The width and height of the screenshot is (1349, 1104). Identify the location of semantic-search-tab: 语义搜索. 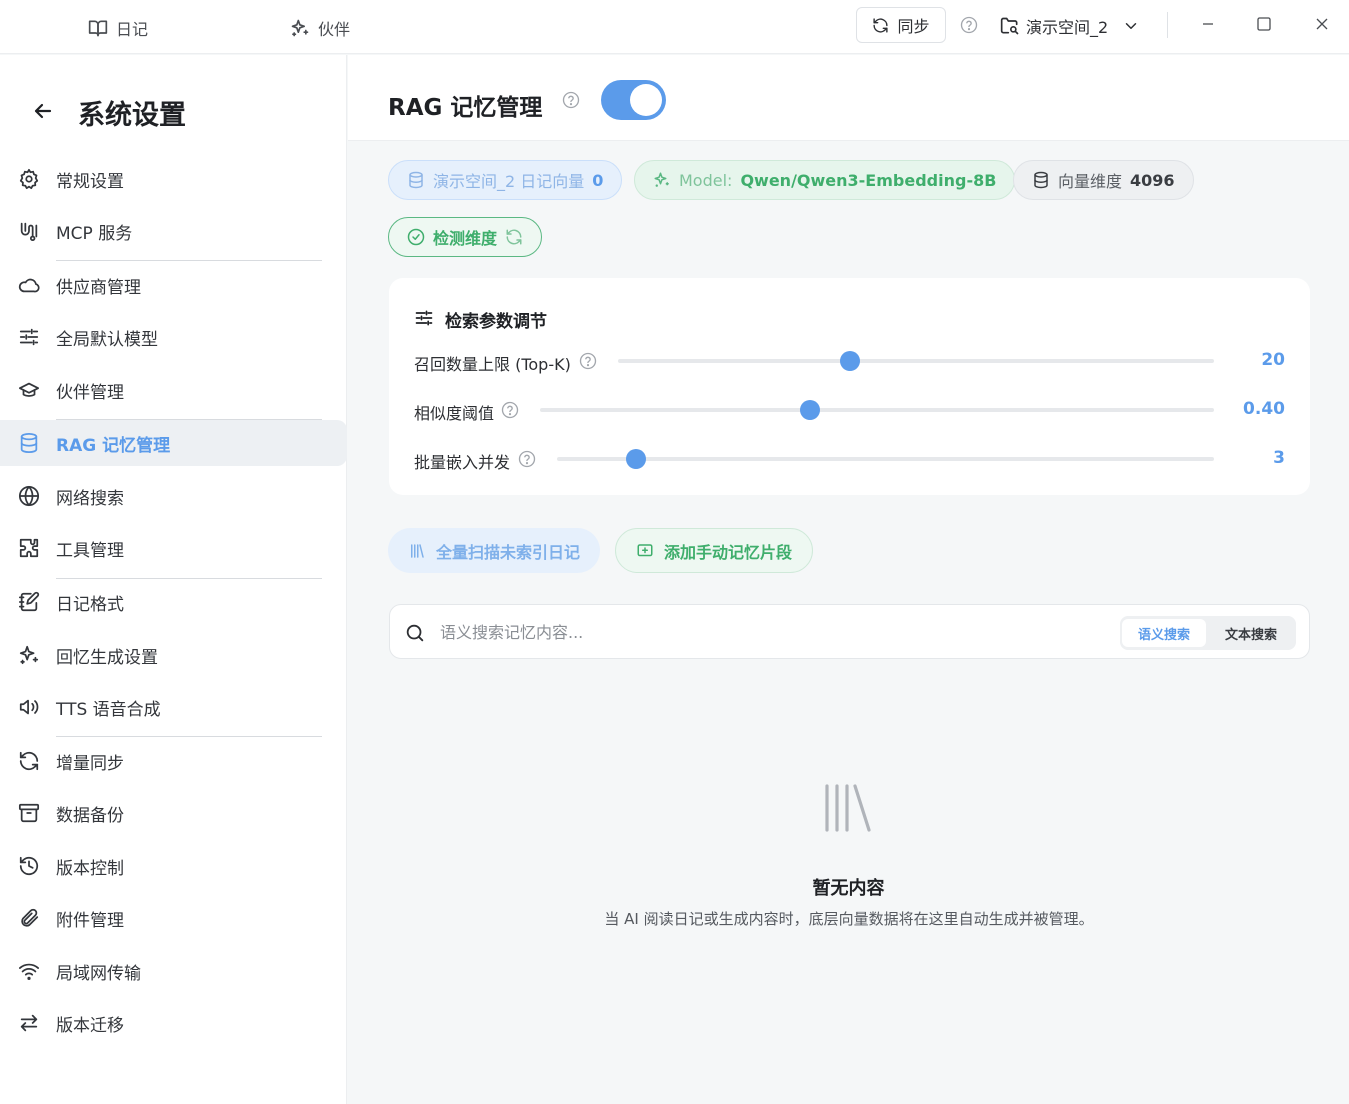
(1164, 633).